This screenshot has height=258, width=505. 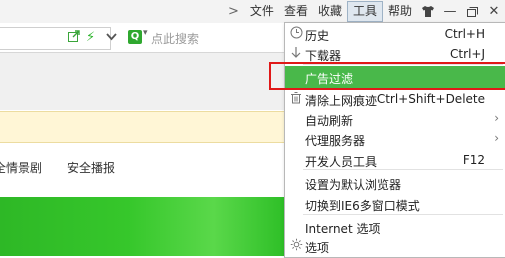 I want to click on menu-item-label: 代理服务器, so click(x=335, y=141).